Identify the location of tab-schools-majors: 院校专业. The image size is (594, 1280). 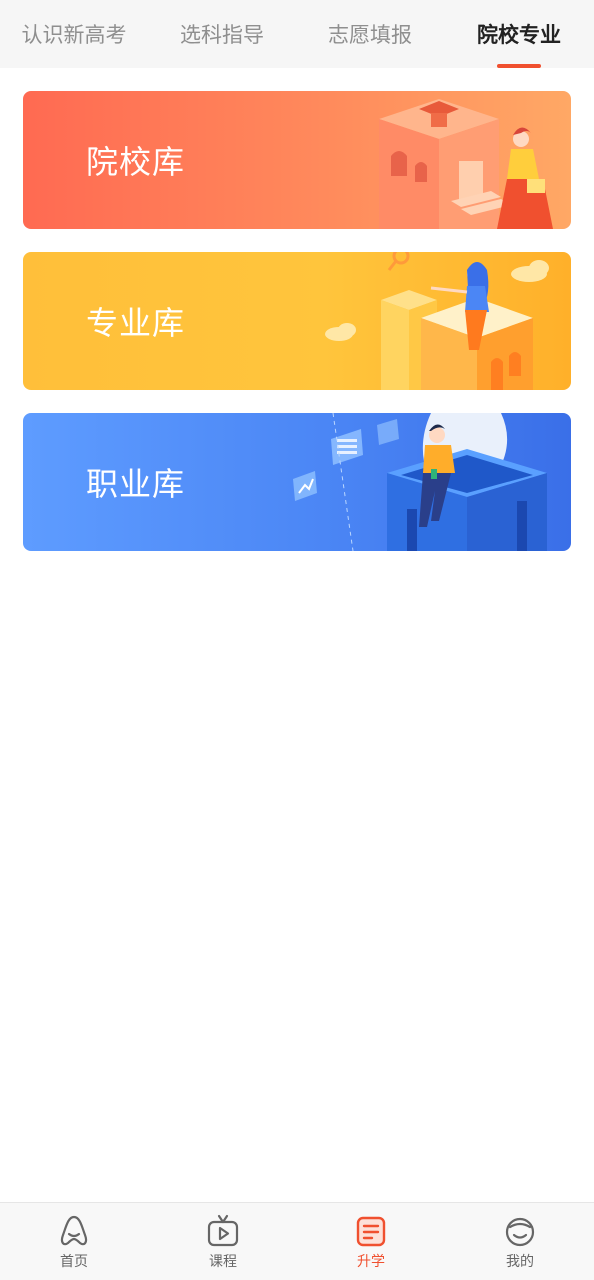
(519, 34).